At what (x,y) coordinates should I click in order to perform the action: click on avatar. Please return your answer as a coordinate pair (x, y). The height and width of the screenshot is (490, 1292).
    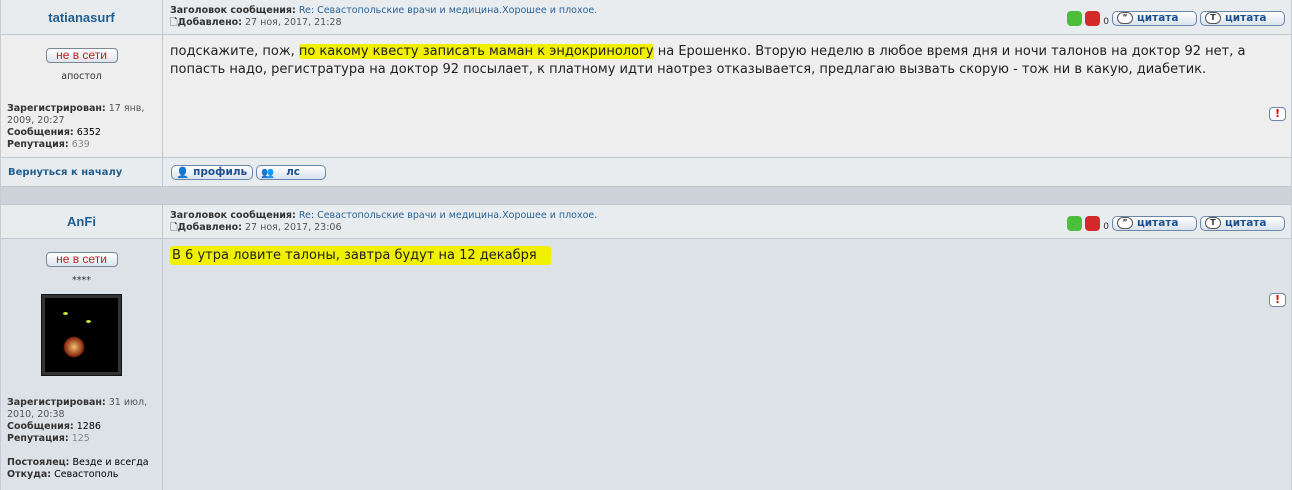
    Looking at the image, I should click on (81, 335).